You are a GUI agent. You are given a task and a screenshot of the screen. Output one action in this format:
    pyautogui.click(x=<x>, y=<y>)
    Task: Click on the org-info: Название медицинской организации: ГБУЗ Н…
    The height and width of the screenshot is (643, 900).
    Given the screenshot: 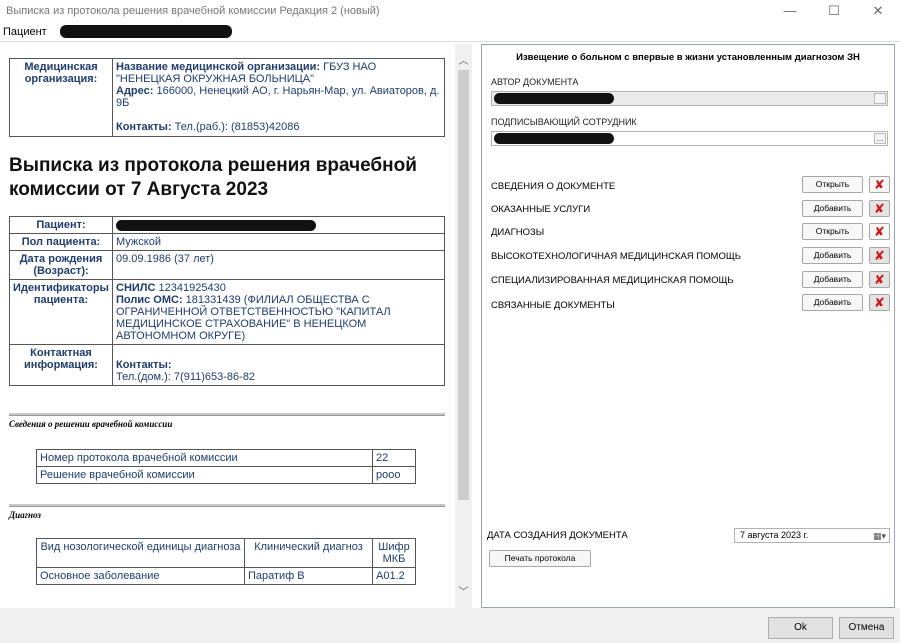 What is the action you would take?
    pyautogui.click(x=278, y=97)
    